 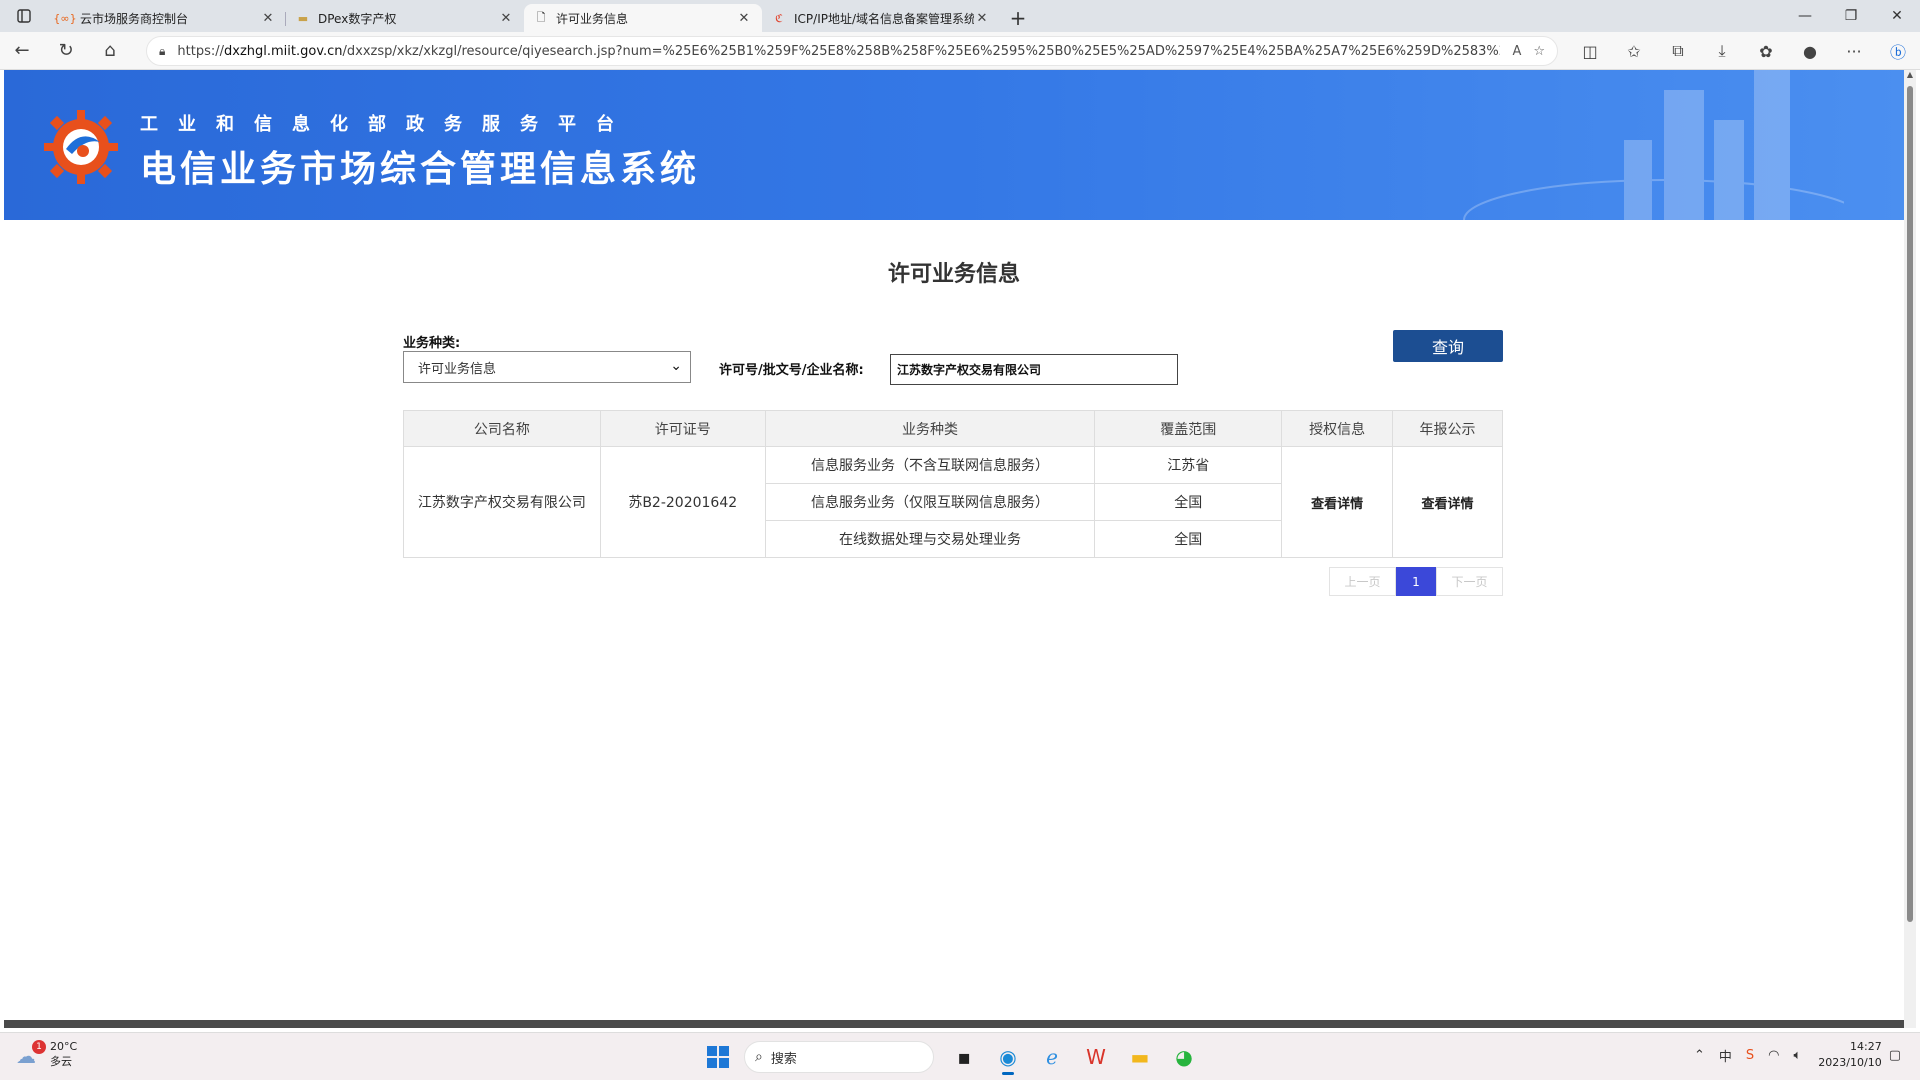 I want to click on file-explorer-icon: ▬, so click(x=1140, y=1057).